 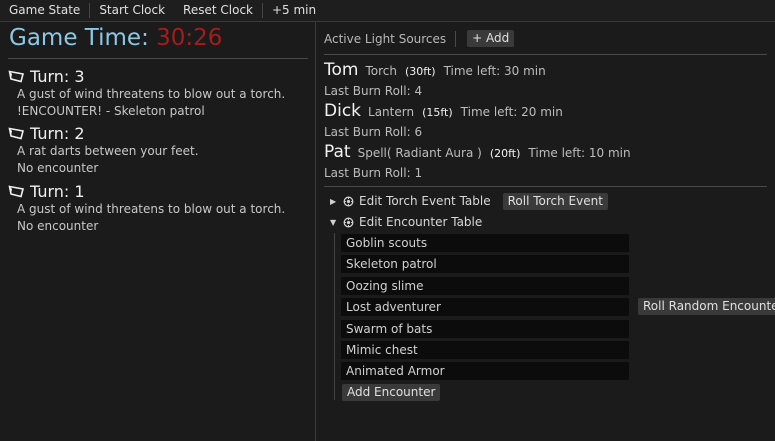 I want to click on add-encounter-button: Add Encounter, so click(x=391, y=392).